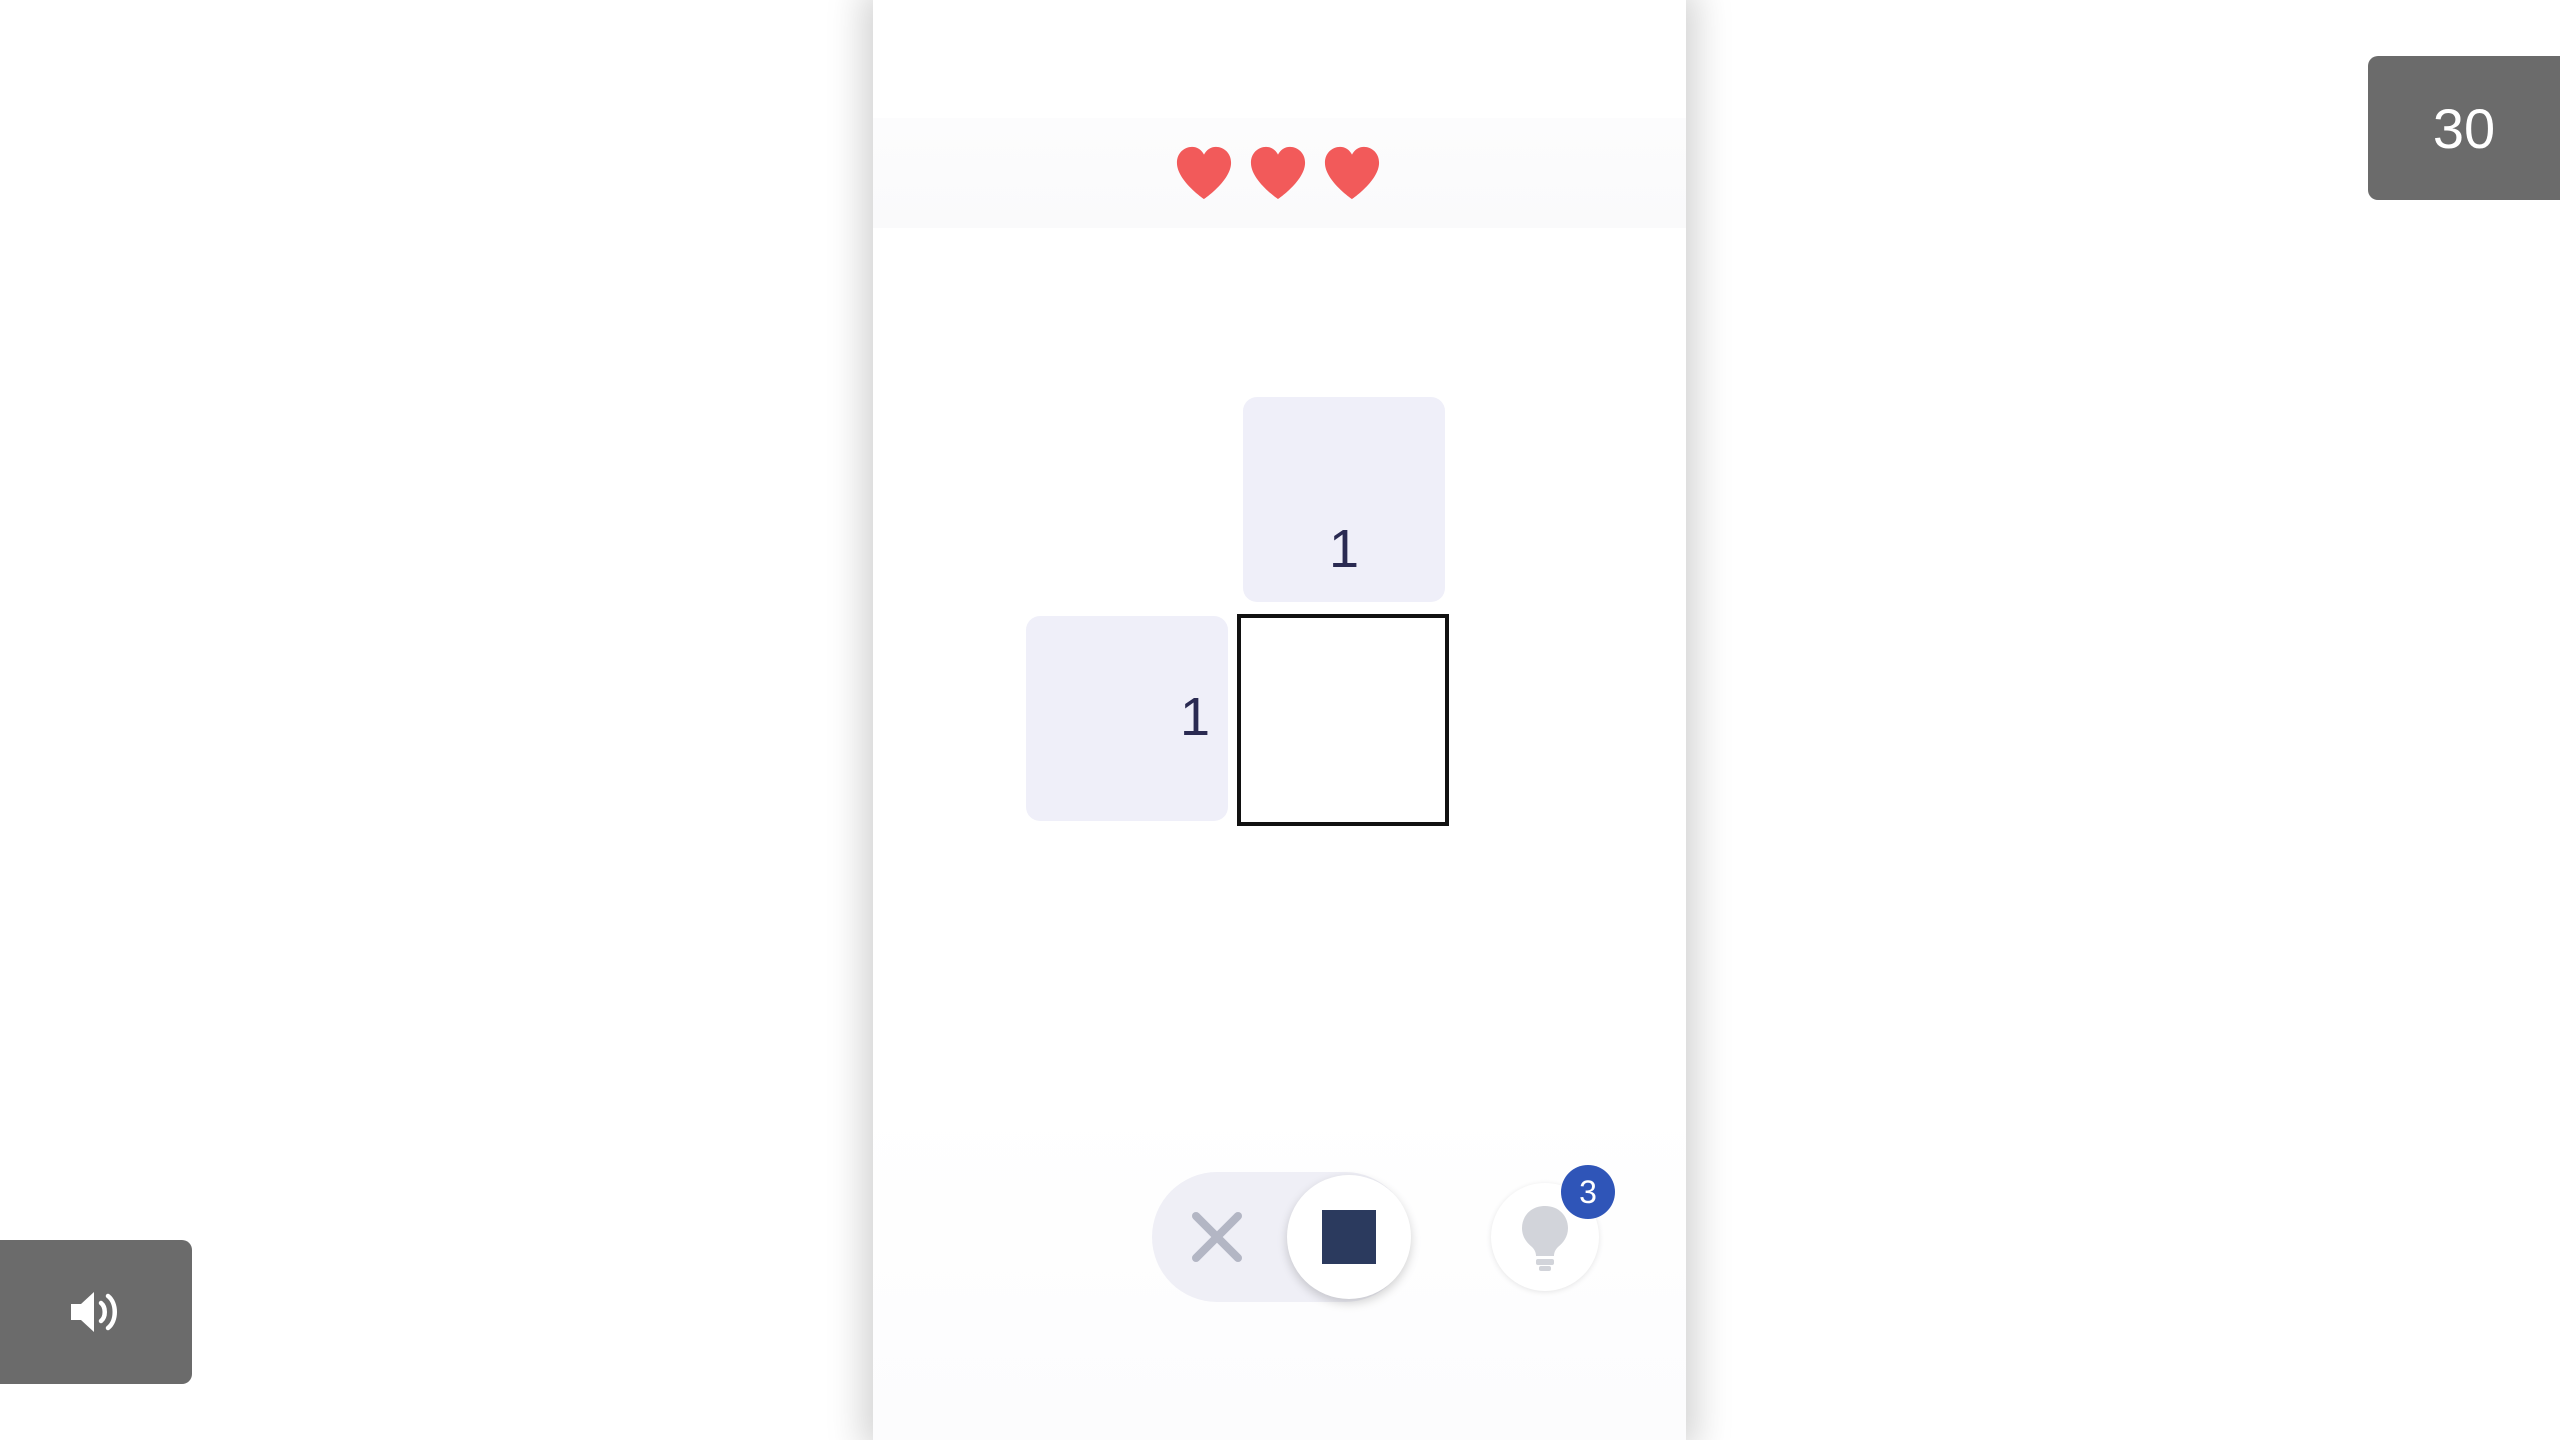  Describe the element at coordinates (1588, 1192) in the screenshot. I see `hint-count-badge: 3` at that location.